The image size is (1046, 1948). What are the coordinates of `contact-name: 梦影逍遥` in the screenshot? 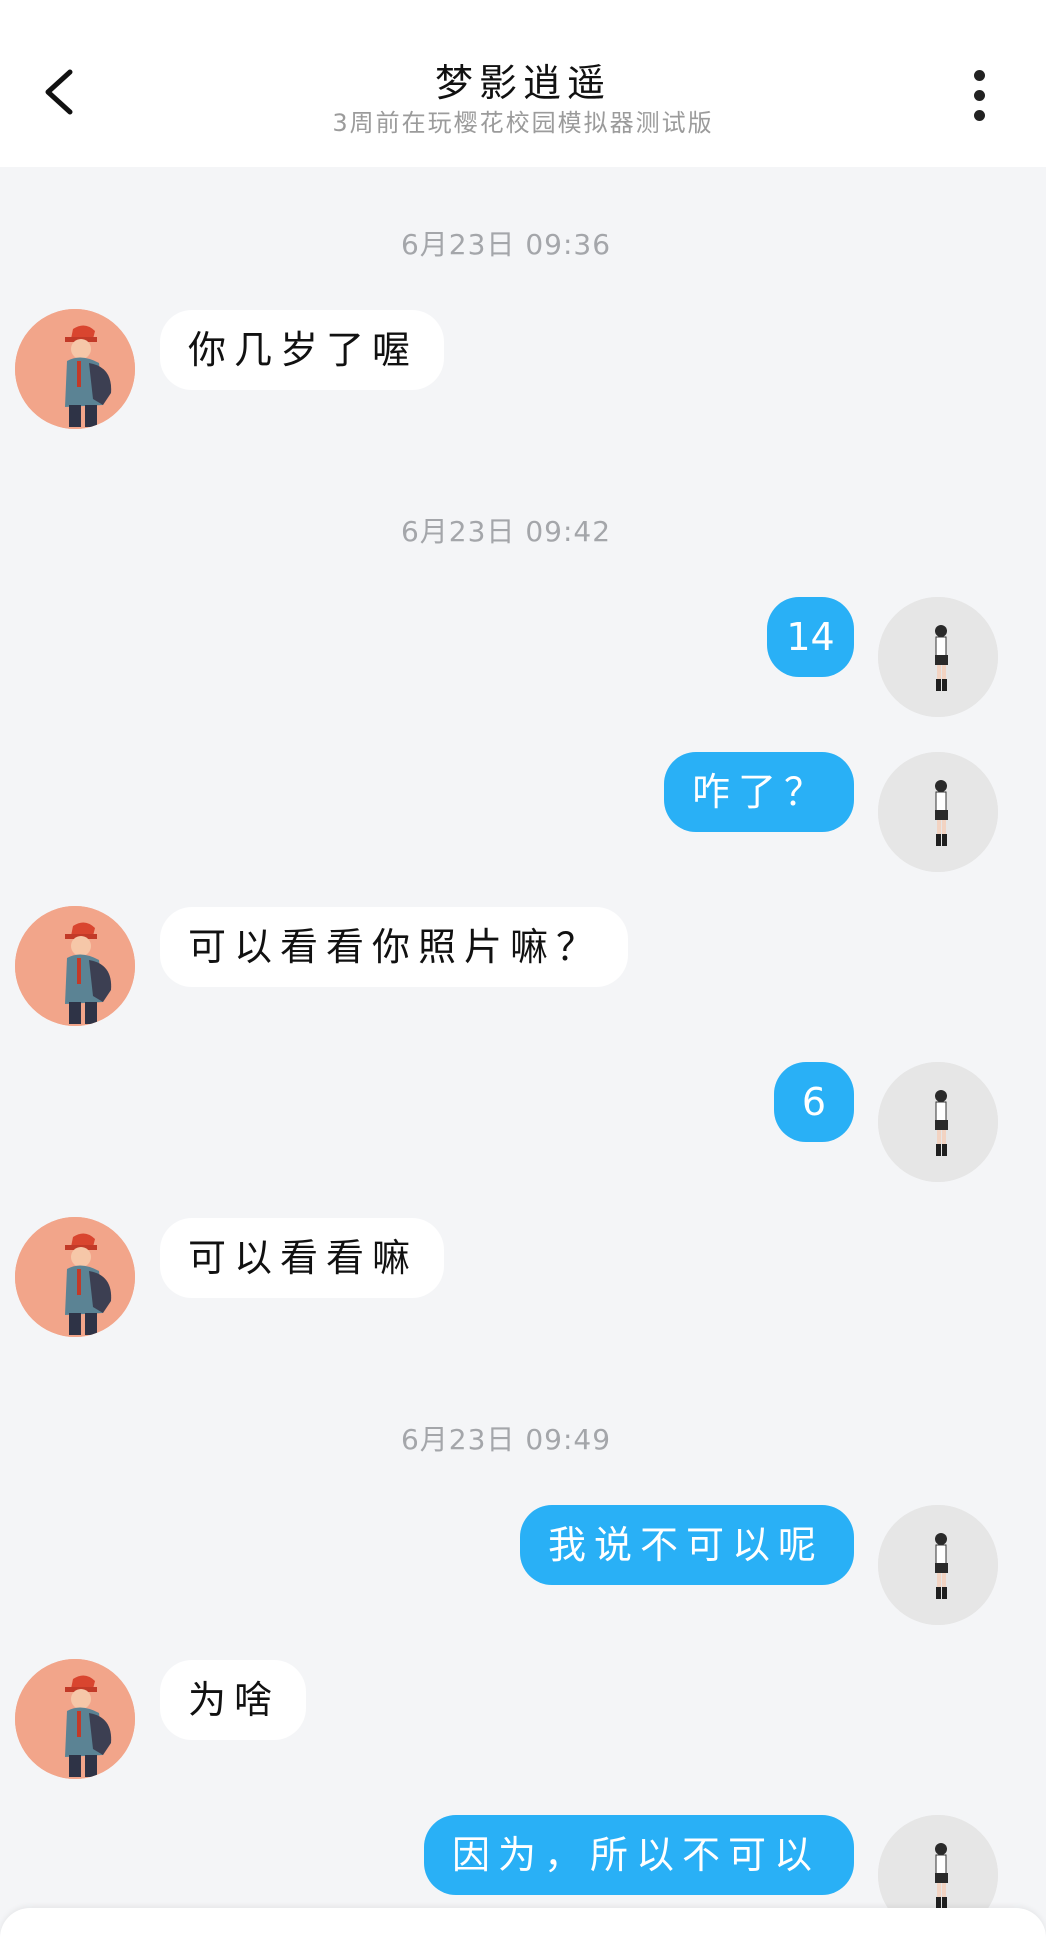 It's located at (522, 83).